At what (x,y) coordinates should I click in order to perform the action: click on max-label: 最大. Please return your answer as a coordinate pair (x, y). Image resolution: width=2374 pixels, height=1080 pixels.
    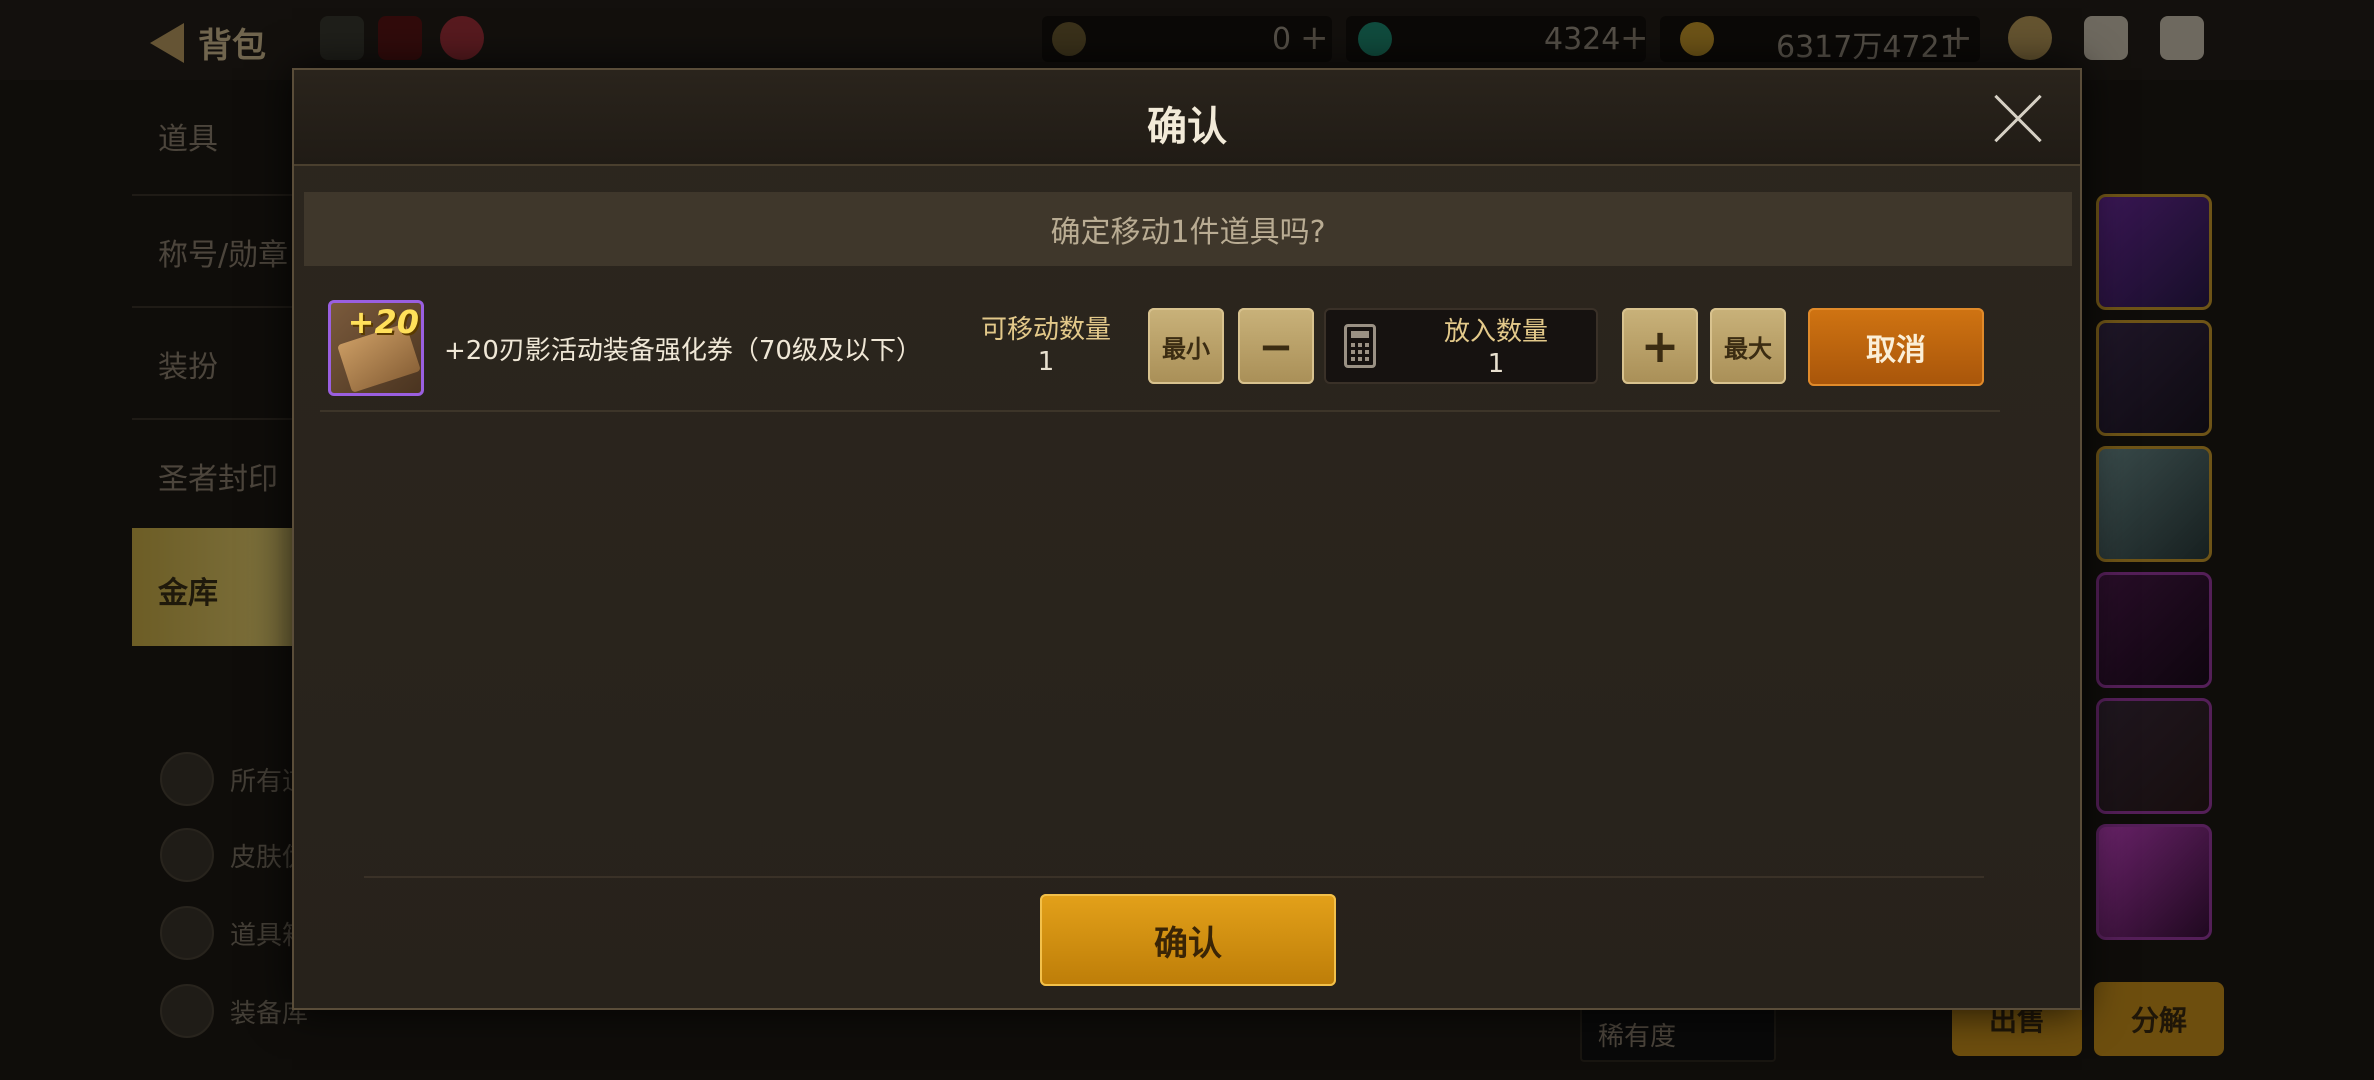
    Looking at the image, I should click on (1748, 348).